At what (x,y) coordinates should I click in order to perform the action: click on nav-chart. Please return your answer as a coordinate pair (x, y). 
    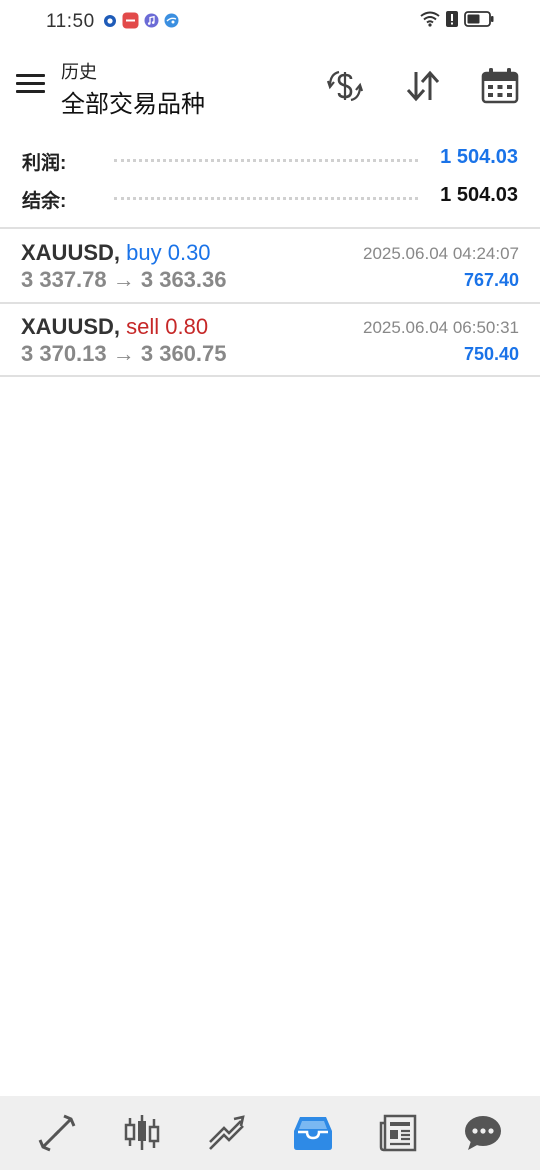
    Looking at the image, I should click on (142, 1133).